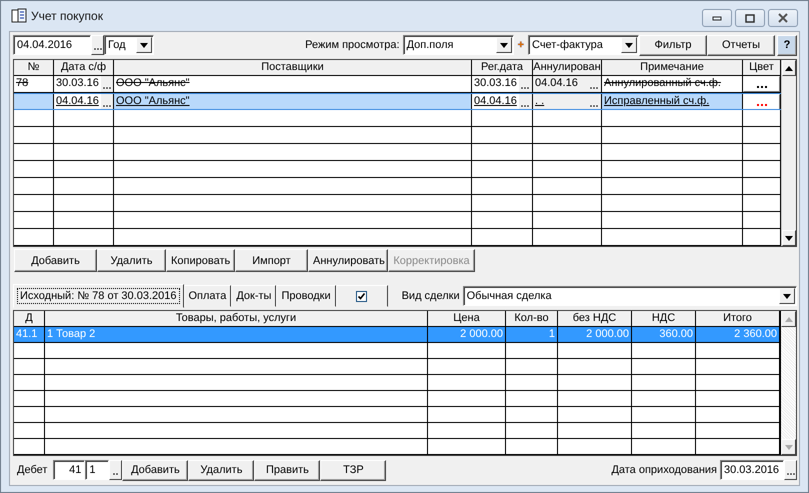 This screenshot has height=493, width=809. Describe the element at coordinates (236, 334) in the screenshot. I see `table-cell: 1 Товар 2` at that location.